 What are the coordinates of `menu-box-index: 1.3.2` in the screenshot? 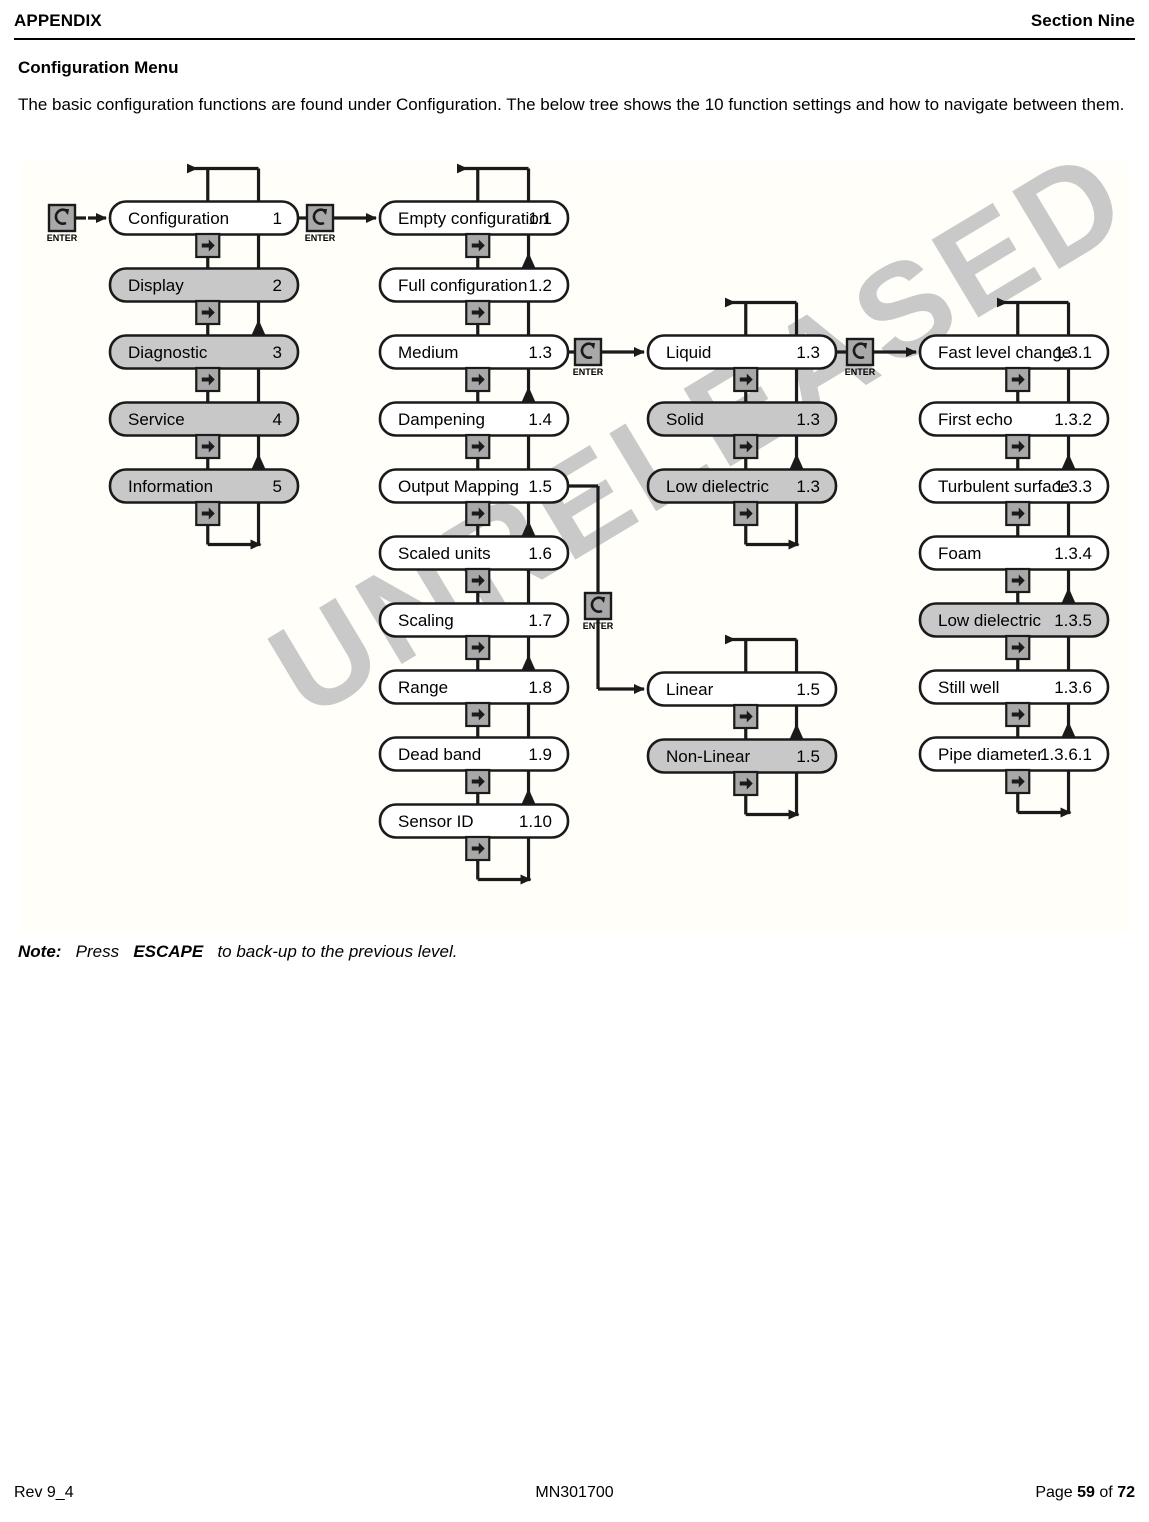 It's located at (1073, 419).